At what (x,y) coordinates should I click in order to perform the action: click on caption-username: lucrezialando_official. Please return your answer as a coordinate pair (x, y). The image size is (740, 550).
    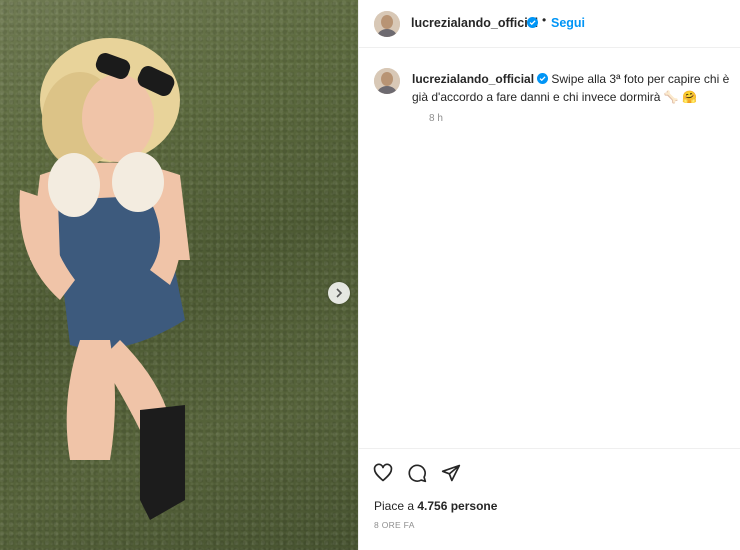
    Looking at the image, I should click on (473, 79).